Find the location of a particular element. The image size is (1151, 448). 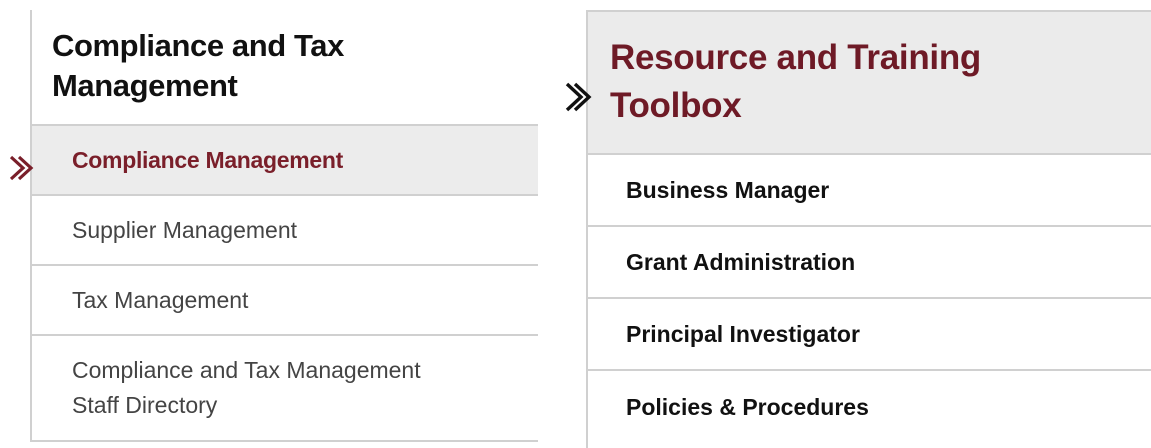

nav-item-label: Supplier Management is located at coordinates (185, 229).